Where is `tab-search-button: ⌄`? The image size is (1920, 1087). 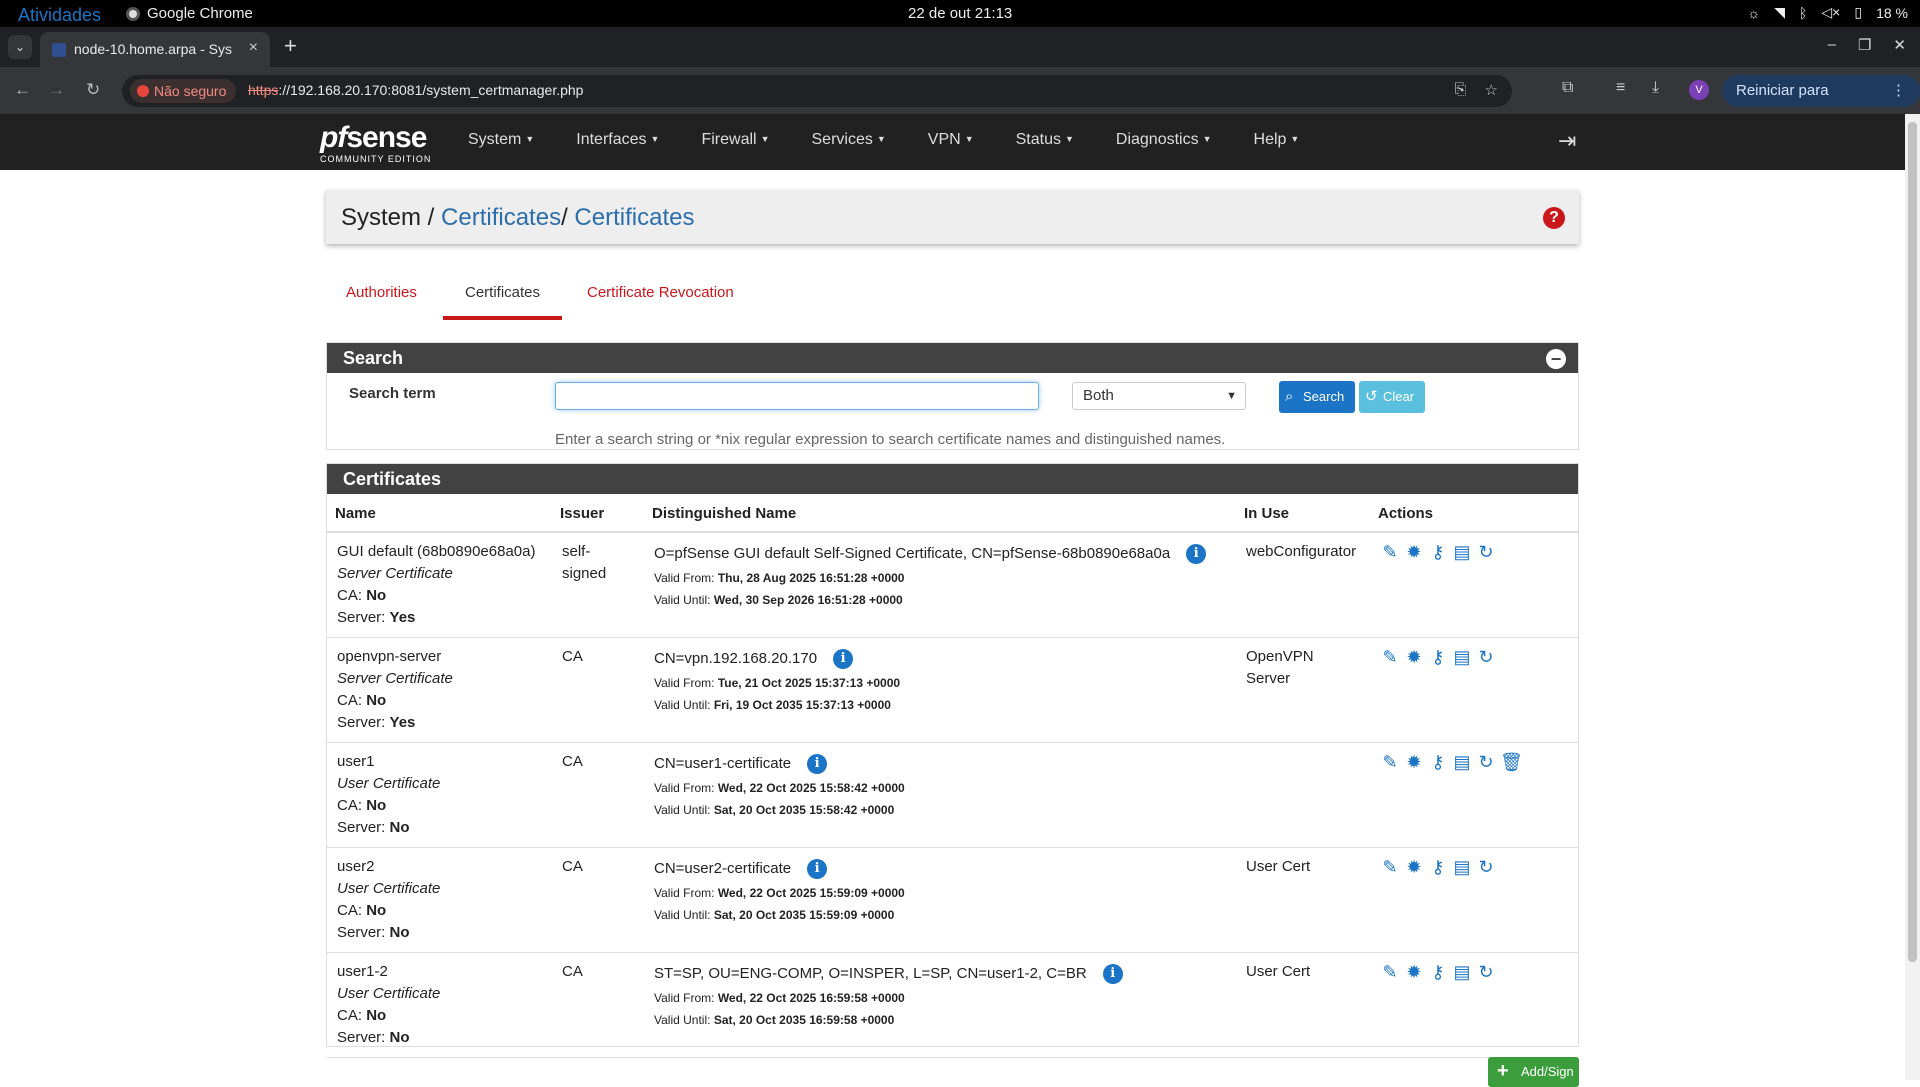
tab-search-button: ⌄ is located at coordinates (20, 47).